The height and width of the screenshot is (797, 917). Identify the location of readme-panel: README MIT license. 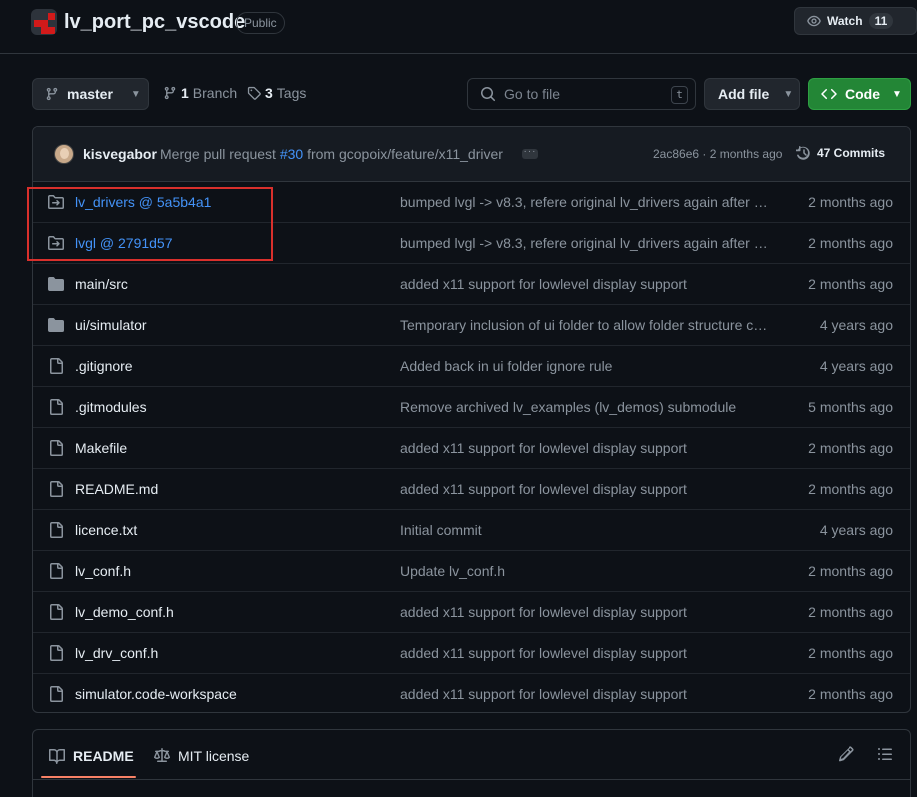
(471, 763).